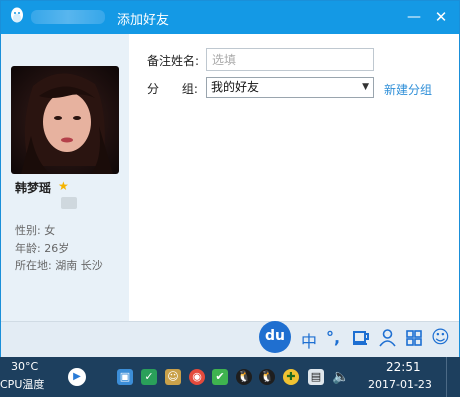 The height and width of the screenshot is (397, 460). Describe the element at coordinates (197, 377) in the screenshot. I see `netease-icon: ◉` at that location.